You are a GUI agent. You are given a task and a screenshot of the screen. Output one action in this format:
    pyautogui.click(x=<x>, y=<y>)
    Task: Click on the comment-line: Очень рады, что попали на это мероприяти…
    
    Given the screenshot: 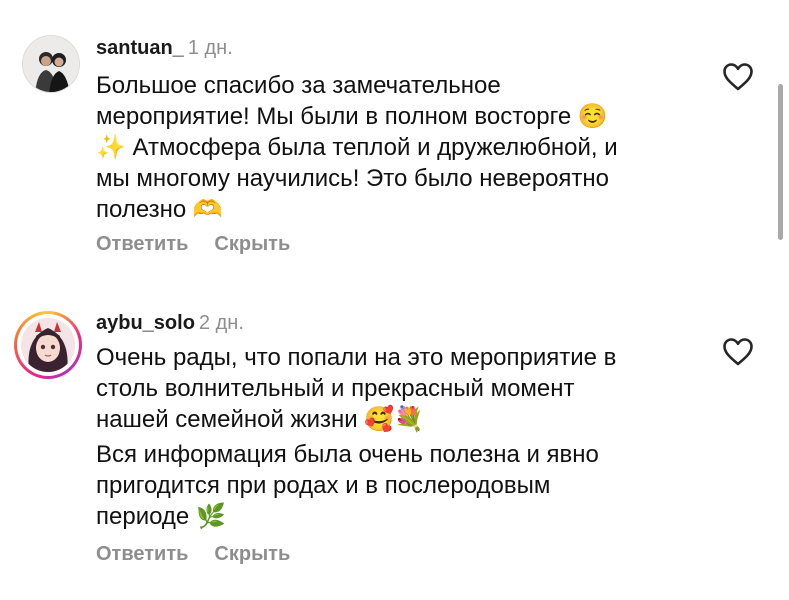 What is the action you would take?
    pyautogui.click(x=356, y=357)
    